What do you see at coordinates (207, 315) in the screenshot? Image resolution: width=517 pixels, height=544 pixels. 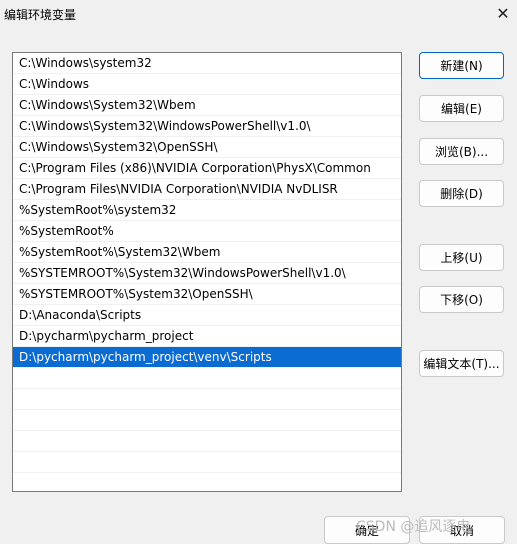 I see `path-list-item: D:\Anaconda\Scripts` at bounding box center [207, 315].